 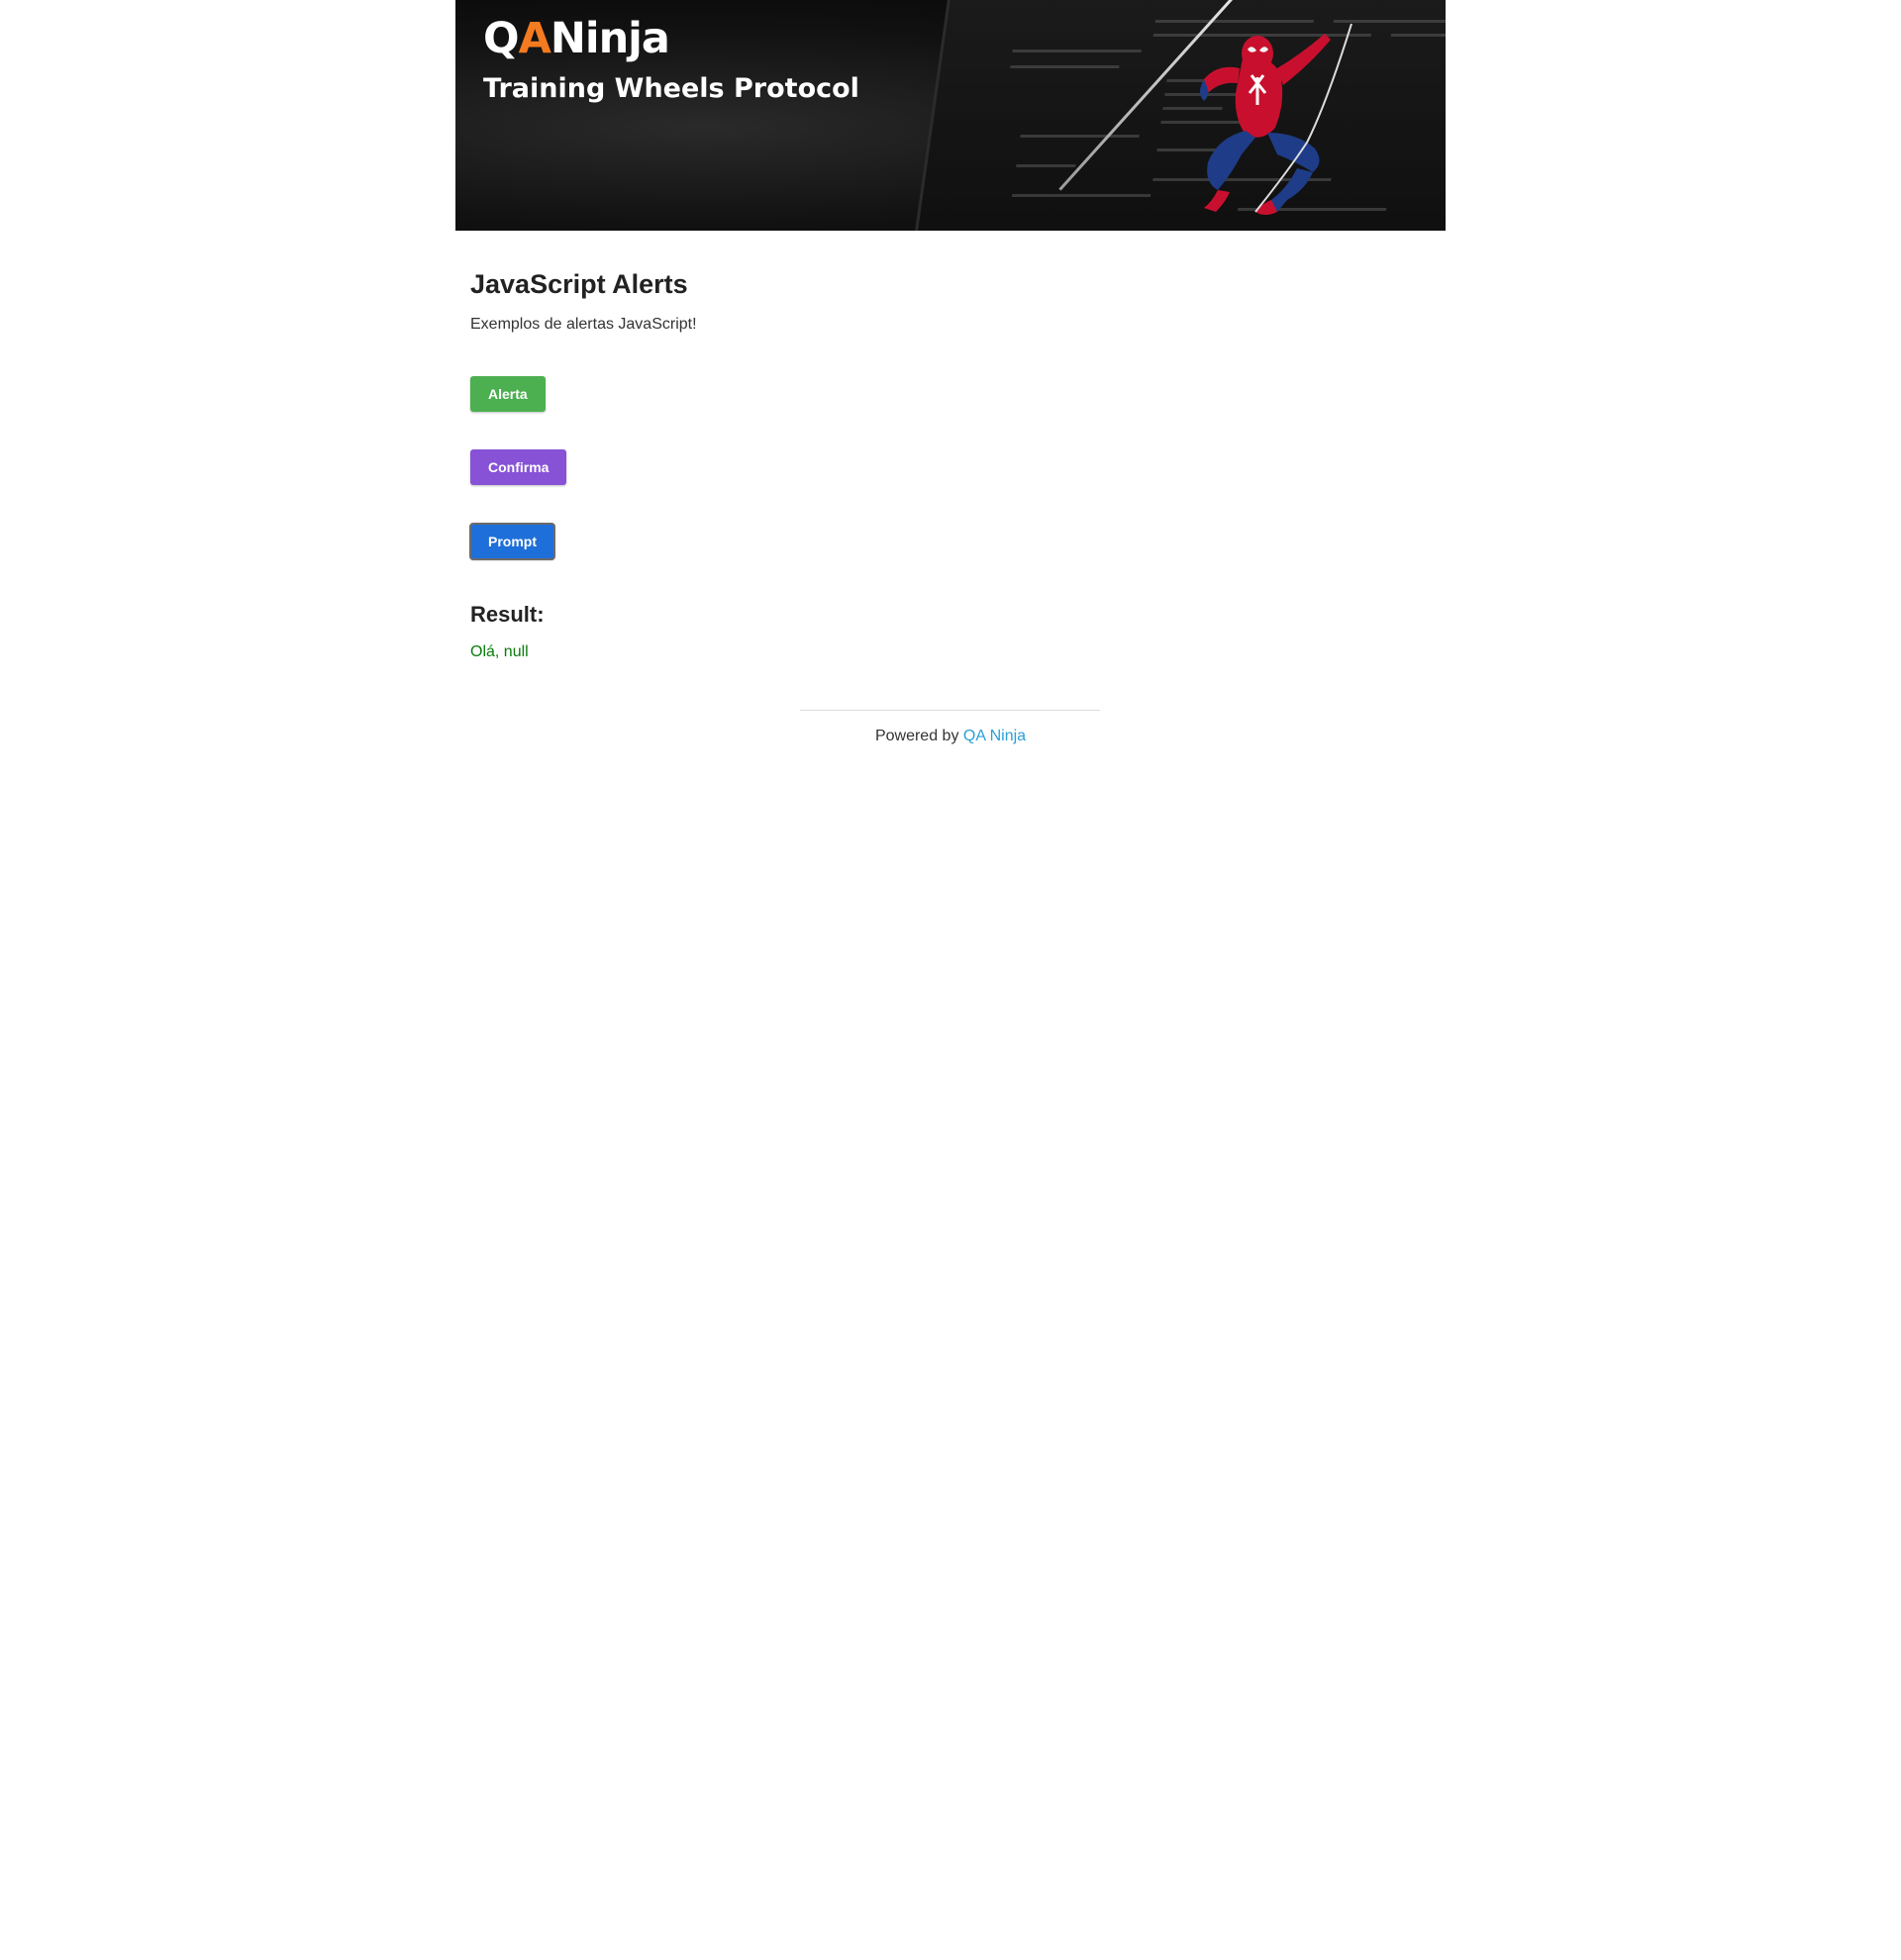 What do you see at coordinates (507, 614) in the screenshot?
I see `result-heading: Result:` at bounding box center [507, 614].